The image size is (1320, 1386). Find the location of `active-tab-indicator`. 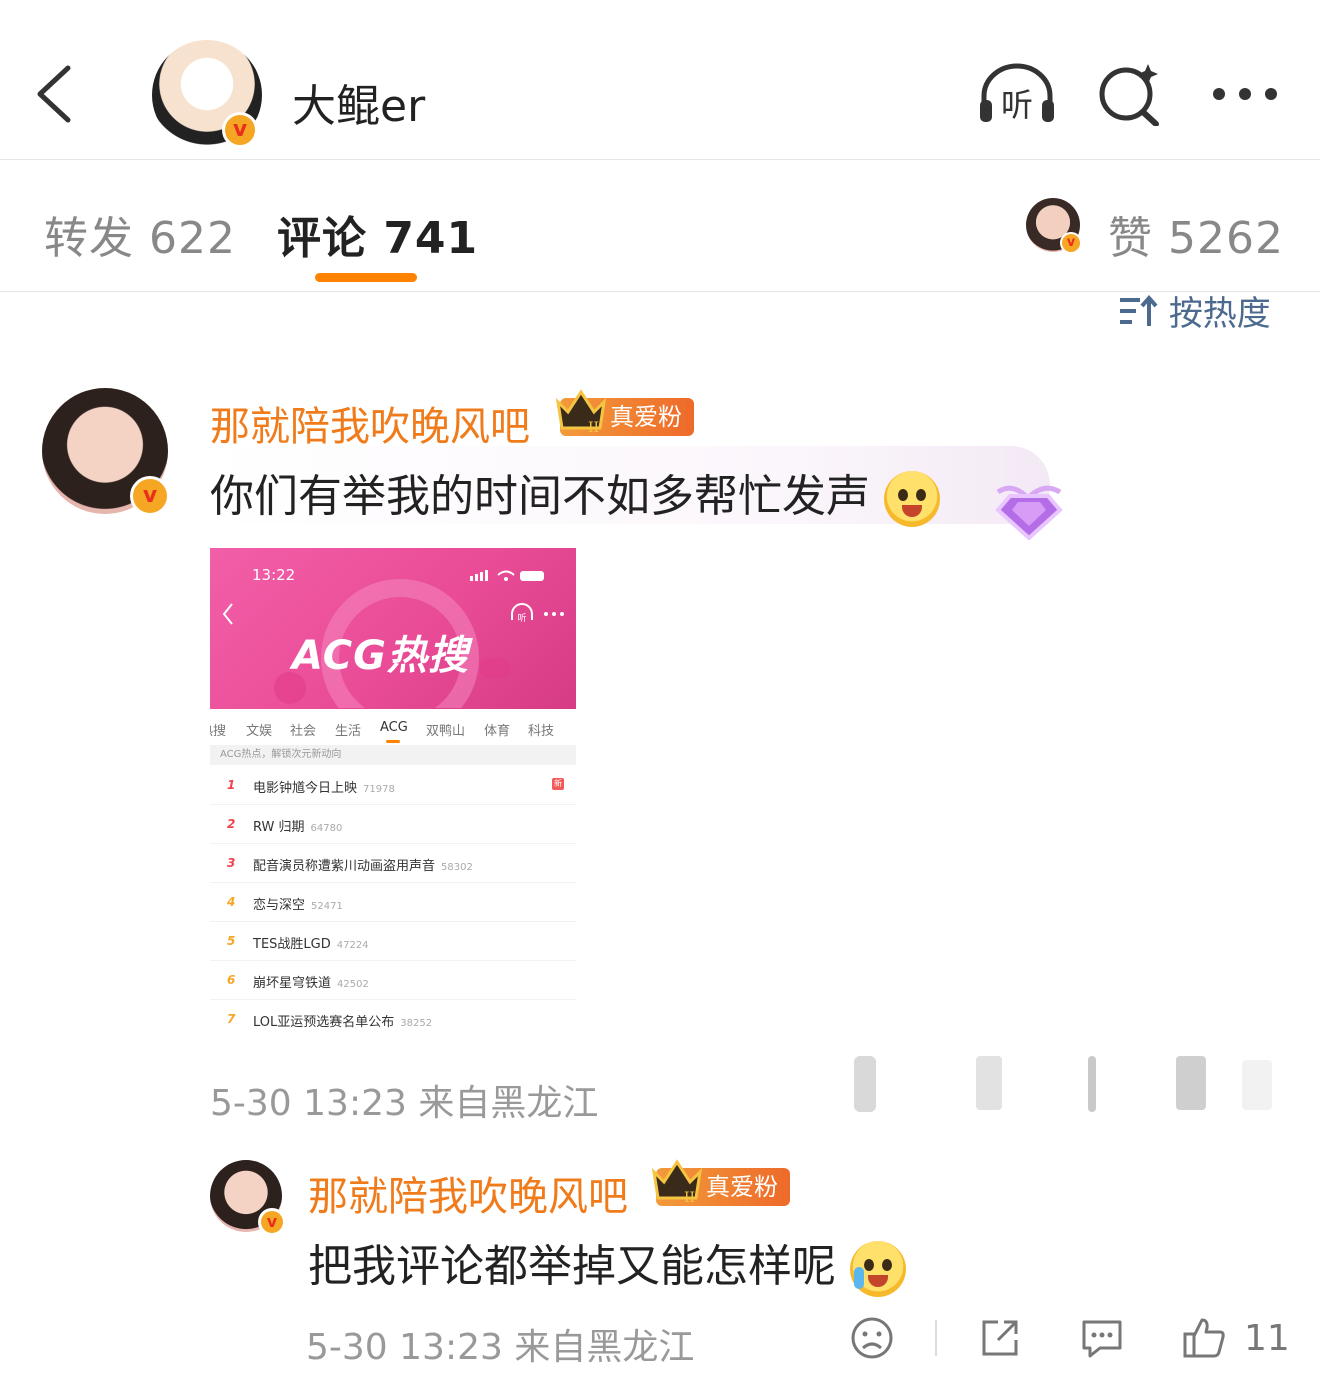

active-tab-indicator is located at coordinates (366, 277).